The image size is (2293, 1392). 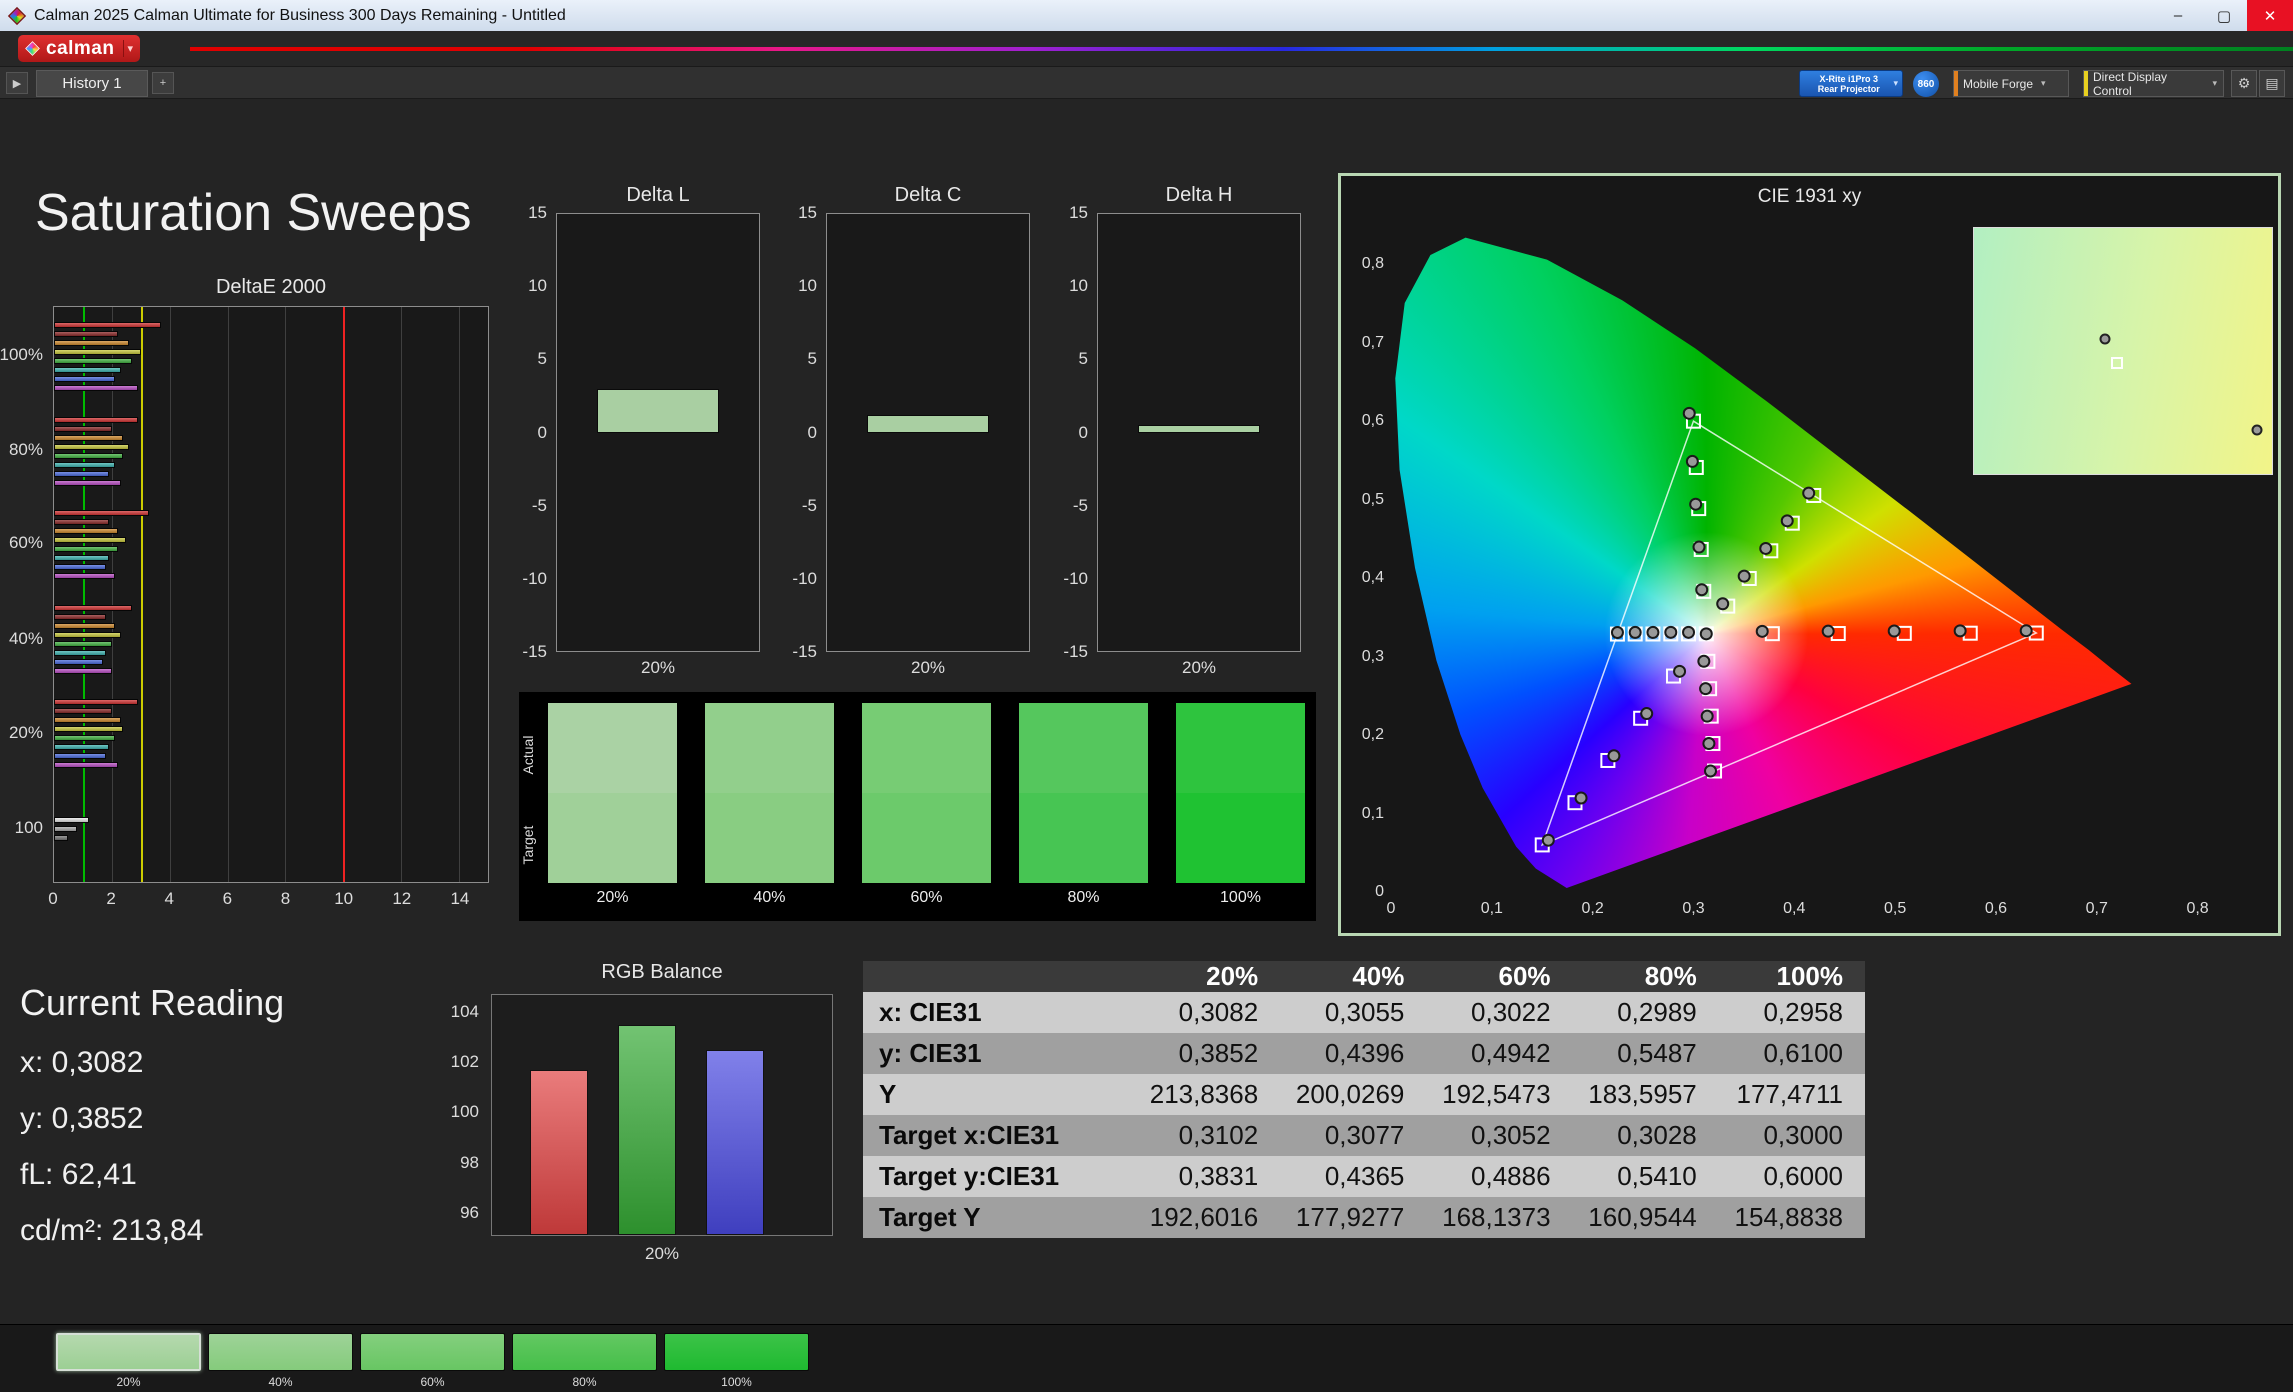 What do you see at coordinates (2270, 15) in the screenshot?
I see `close-button: ✕` at bounding box center [2270, 15].